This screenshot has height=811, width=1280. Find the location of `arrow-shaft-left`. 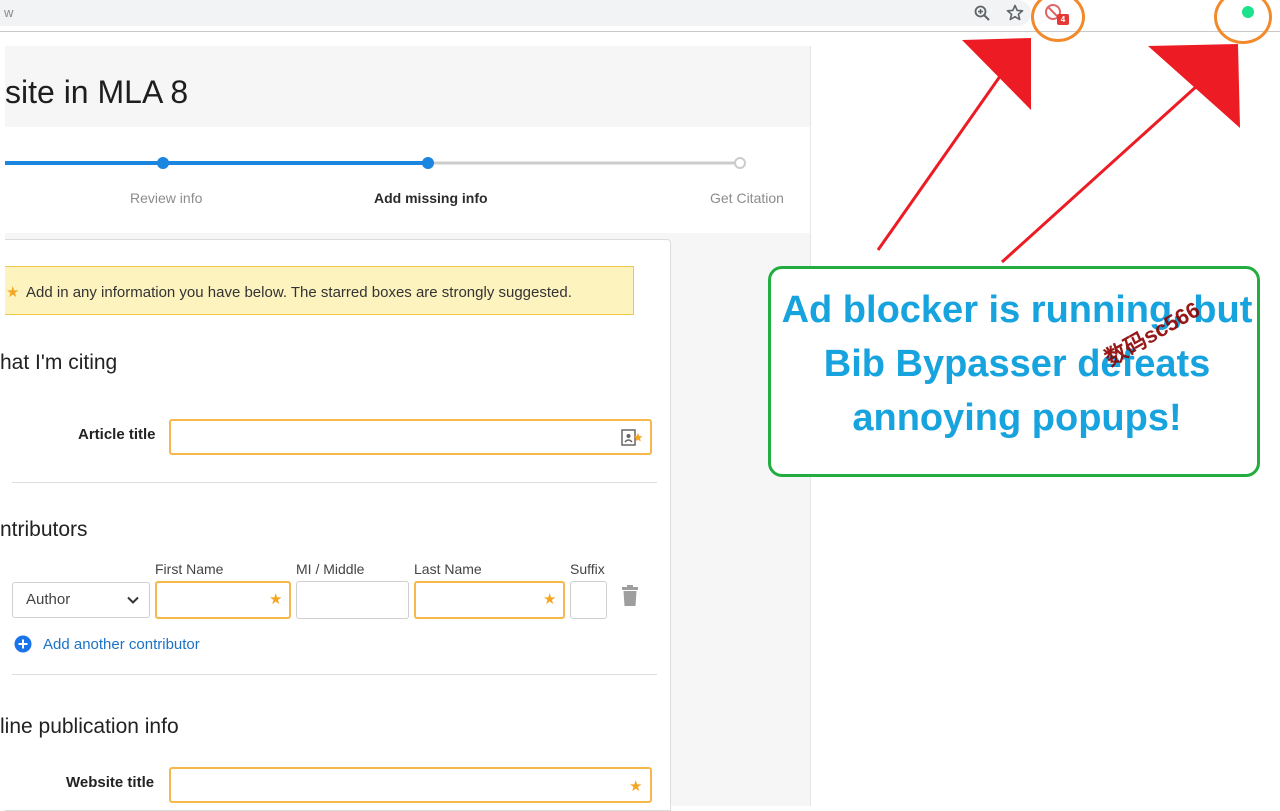

arrow-shaft-left is located at coordinates (940, 161).